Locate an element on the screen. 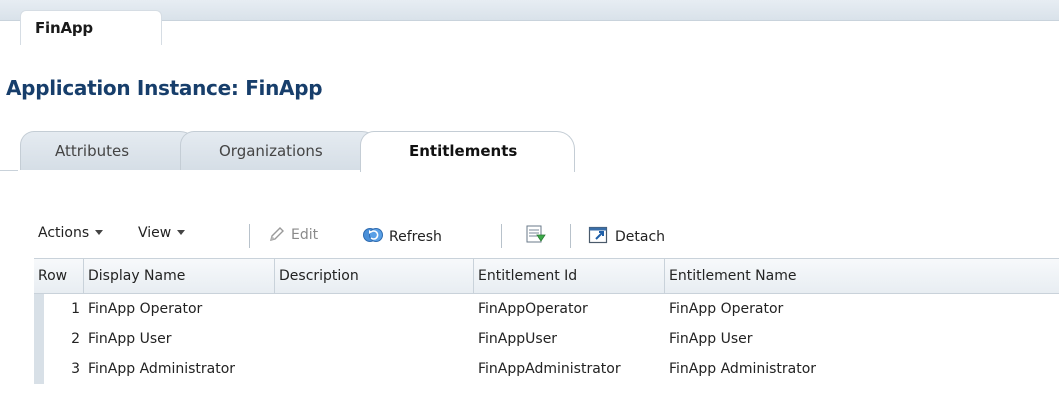  column-header-row: Row is located at coordinates (59, 276).